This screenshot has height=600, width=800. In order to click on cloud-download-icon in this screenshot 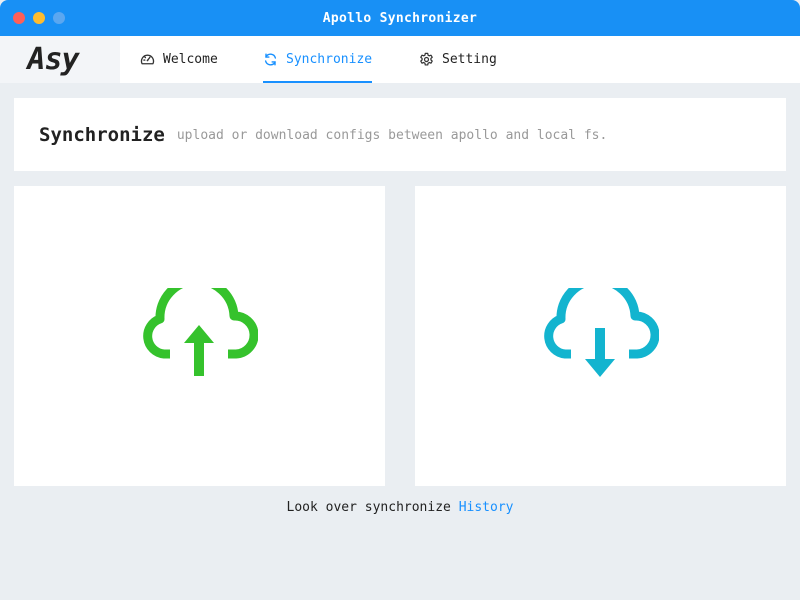, I will do `click(601, 329)`.